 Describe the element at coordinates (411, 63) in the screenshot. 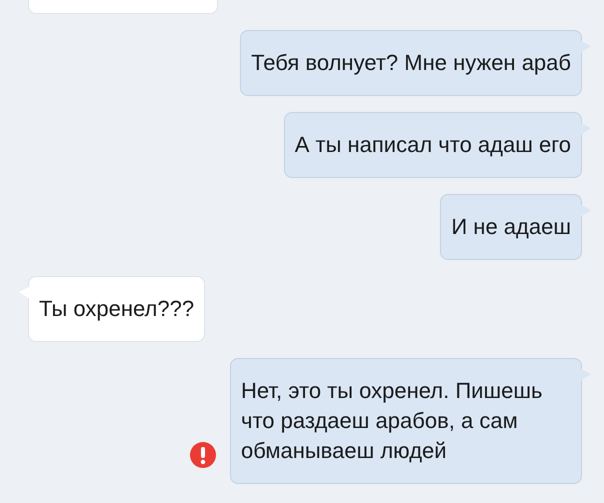

I see `message-bubble: Тебя волнует? Мне нужен араб` at that location.